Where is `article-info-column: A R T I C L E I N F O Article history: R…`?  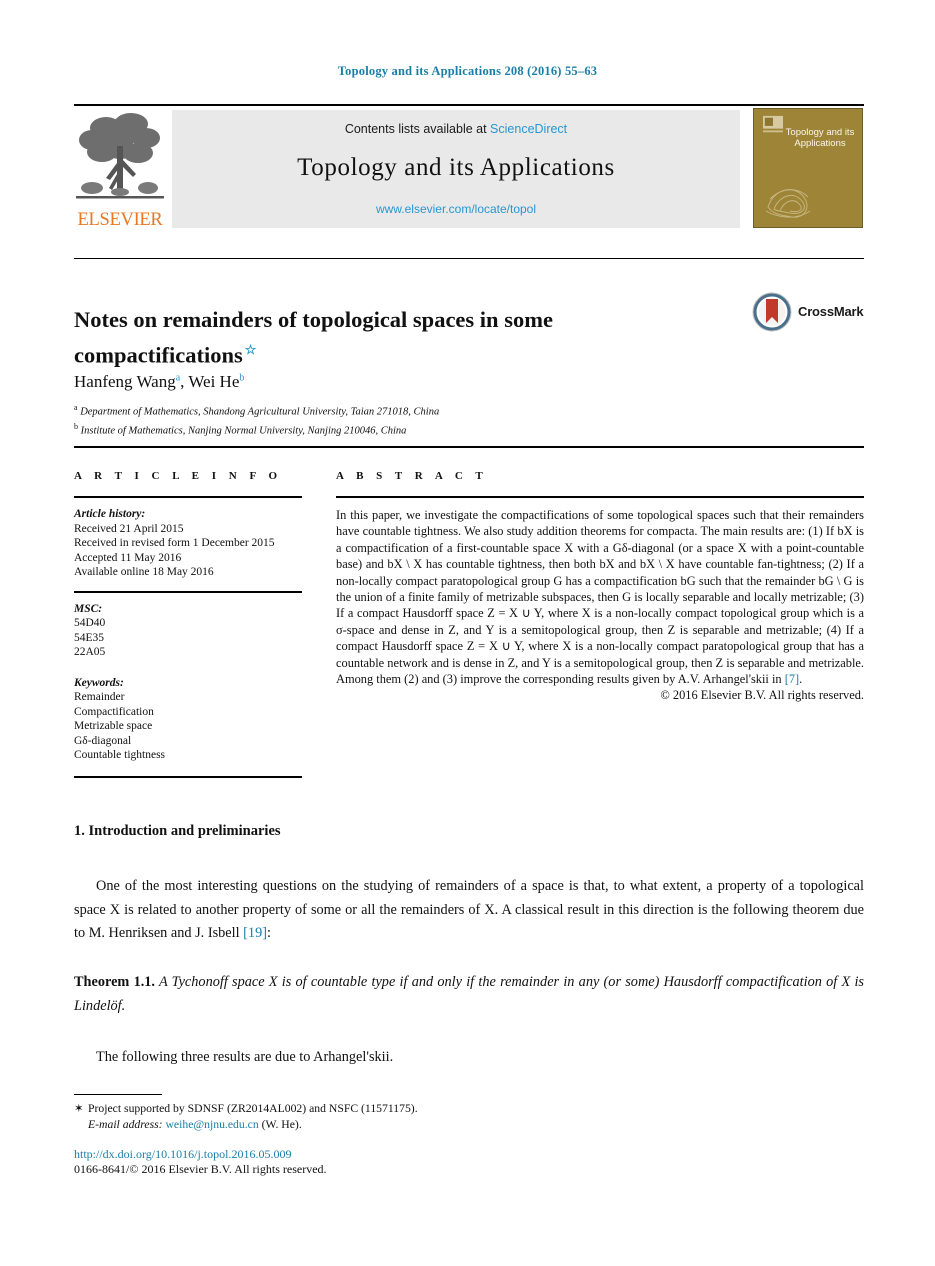
article-info-column: A R T I C L E I N F O Article history: R… is located at coordinates (188, 624).